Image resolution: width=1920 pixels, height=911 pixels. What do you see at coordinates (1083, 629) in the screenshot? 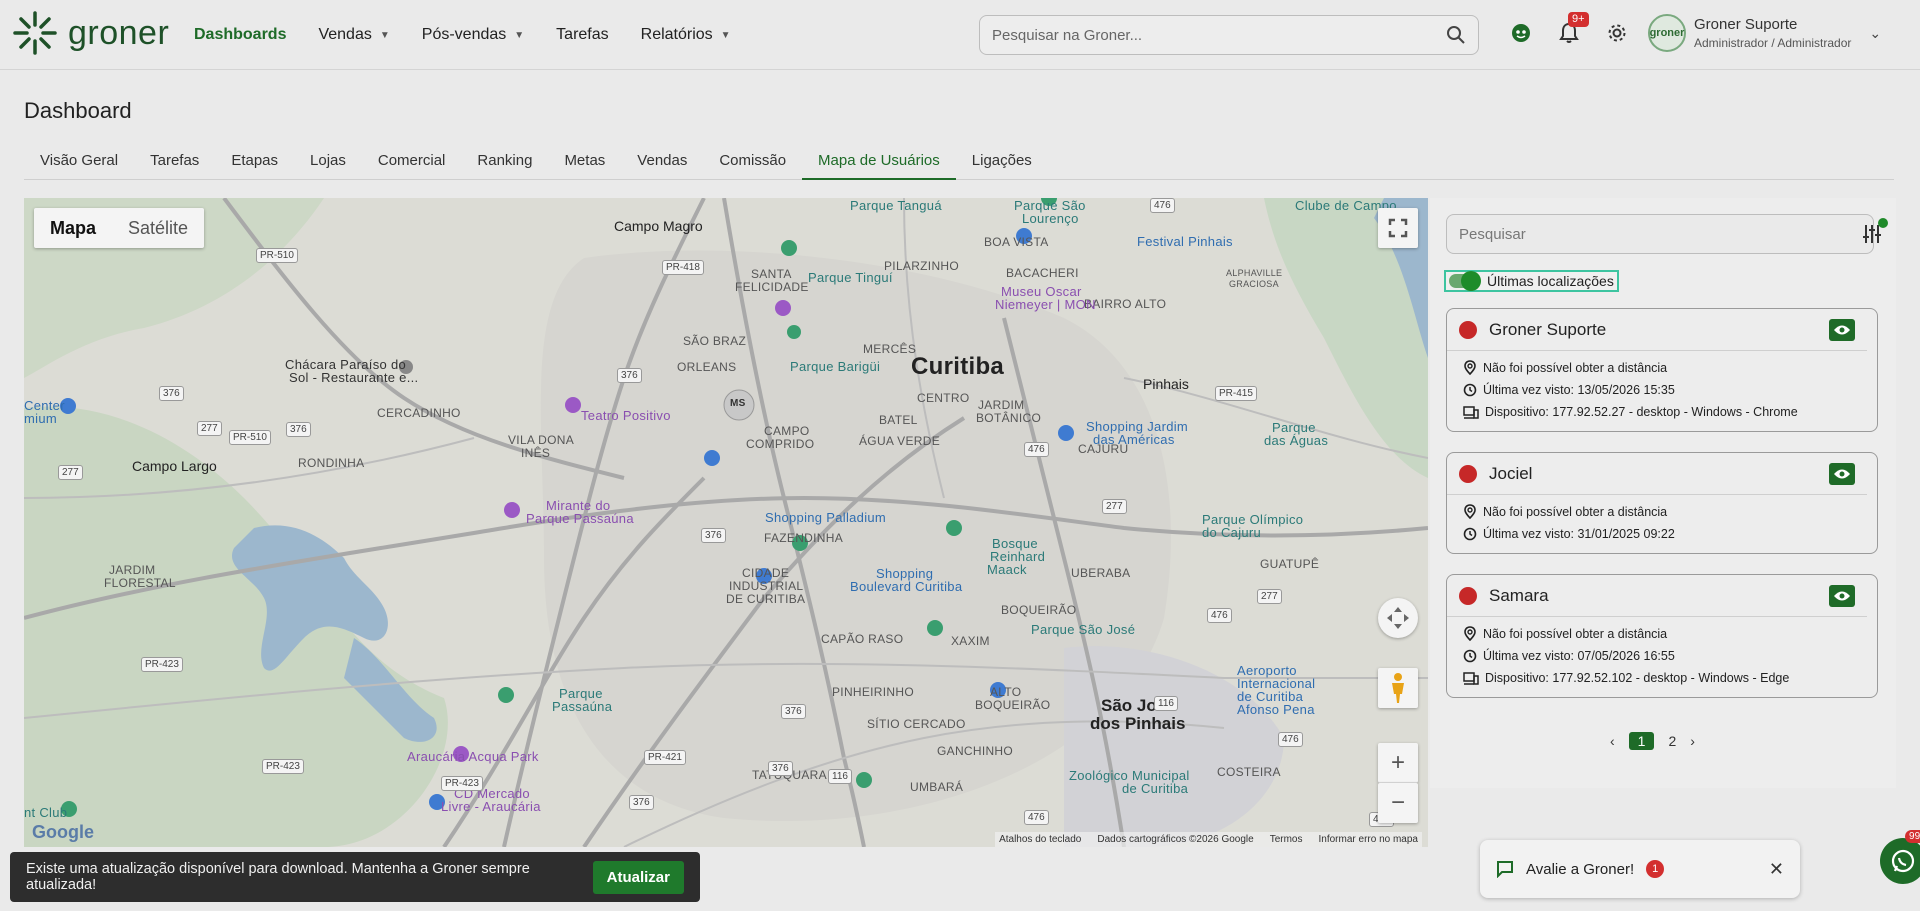
I see `map-poi-parque-sao-jose: Parque São José` at bounding box center [1083, 629].